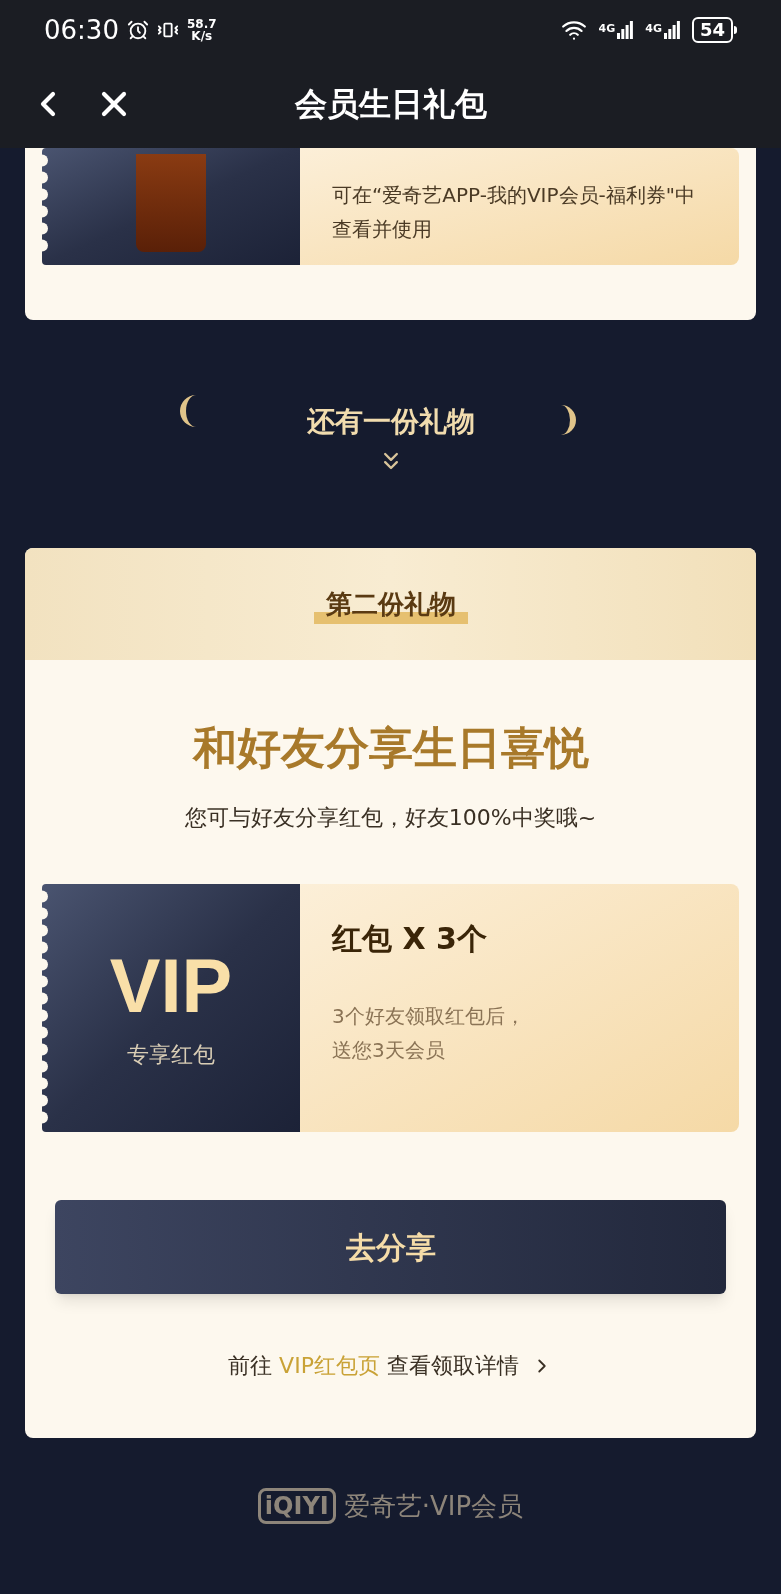 This screenshot has width=781, height=1594. I want to click on network-unit: K/s, so click(202, 36).